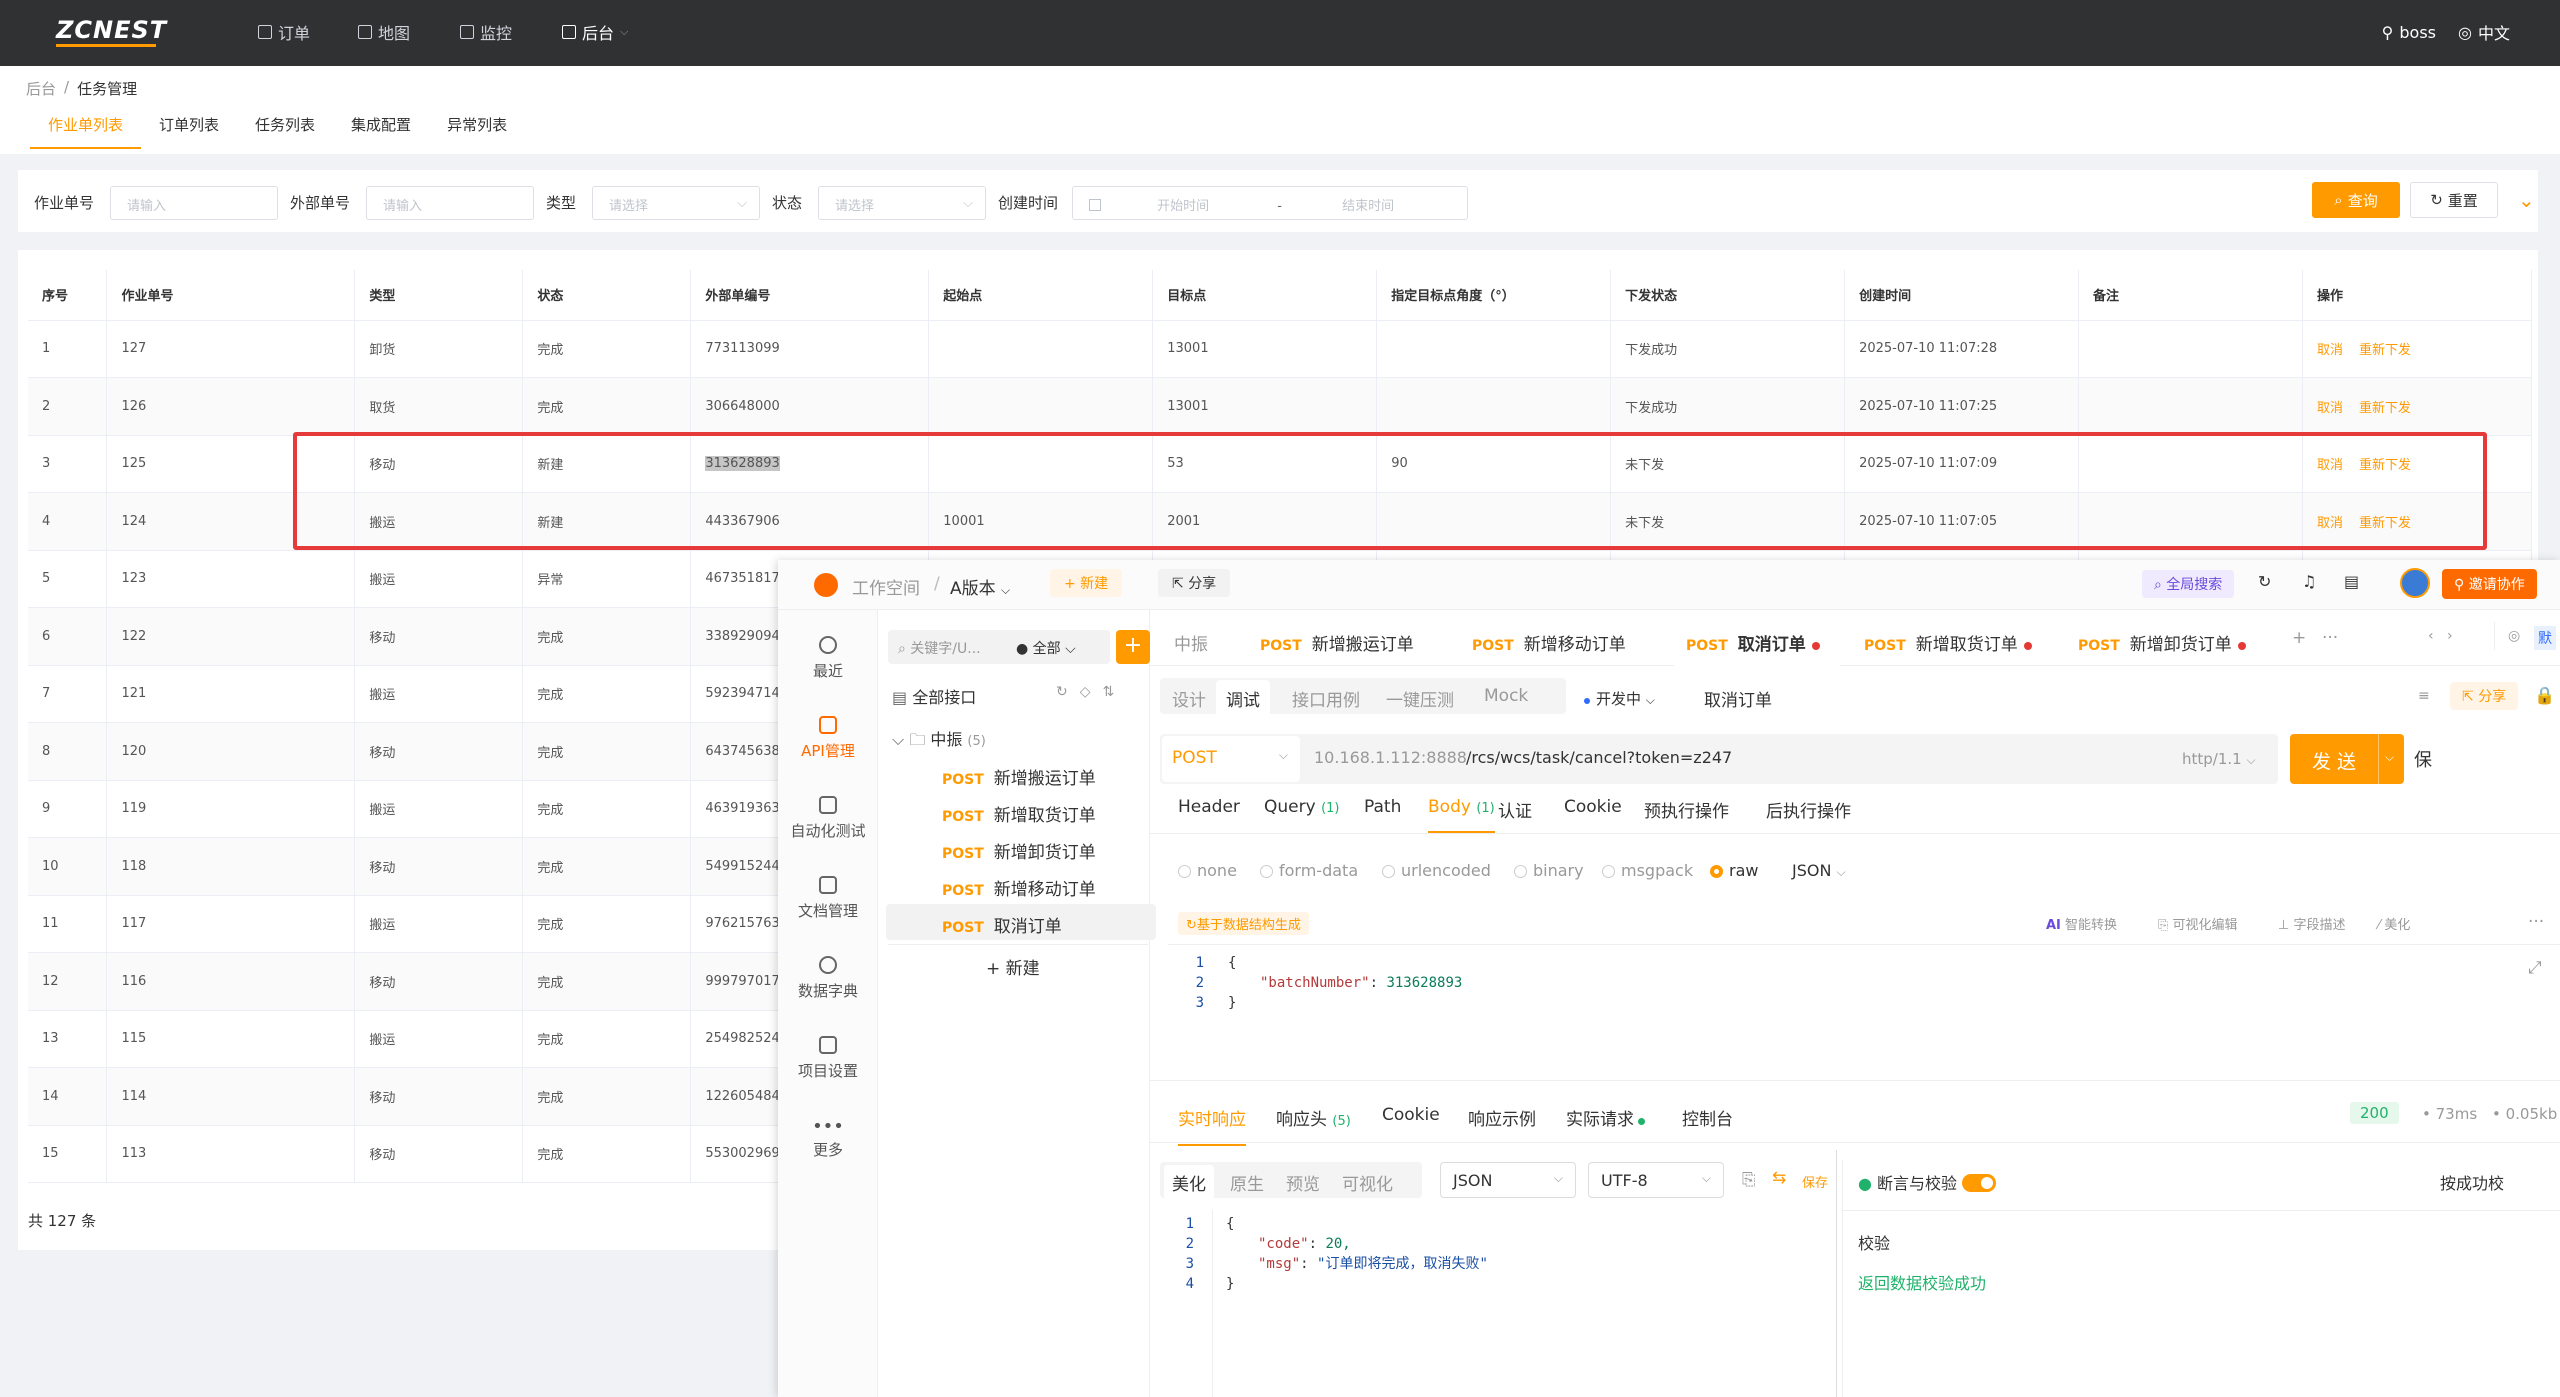 The image size is (2560, 1397). Describe the element at coordinates (2391, 759) in the screenshot. I see `chevron-down-icon: ⌵` at that location.